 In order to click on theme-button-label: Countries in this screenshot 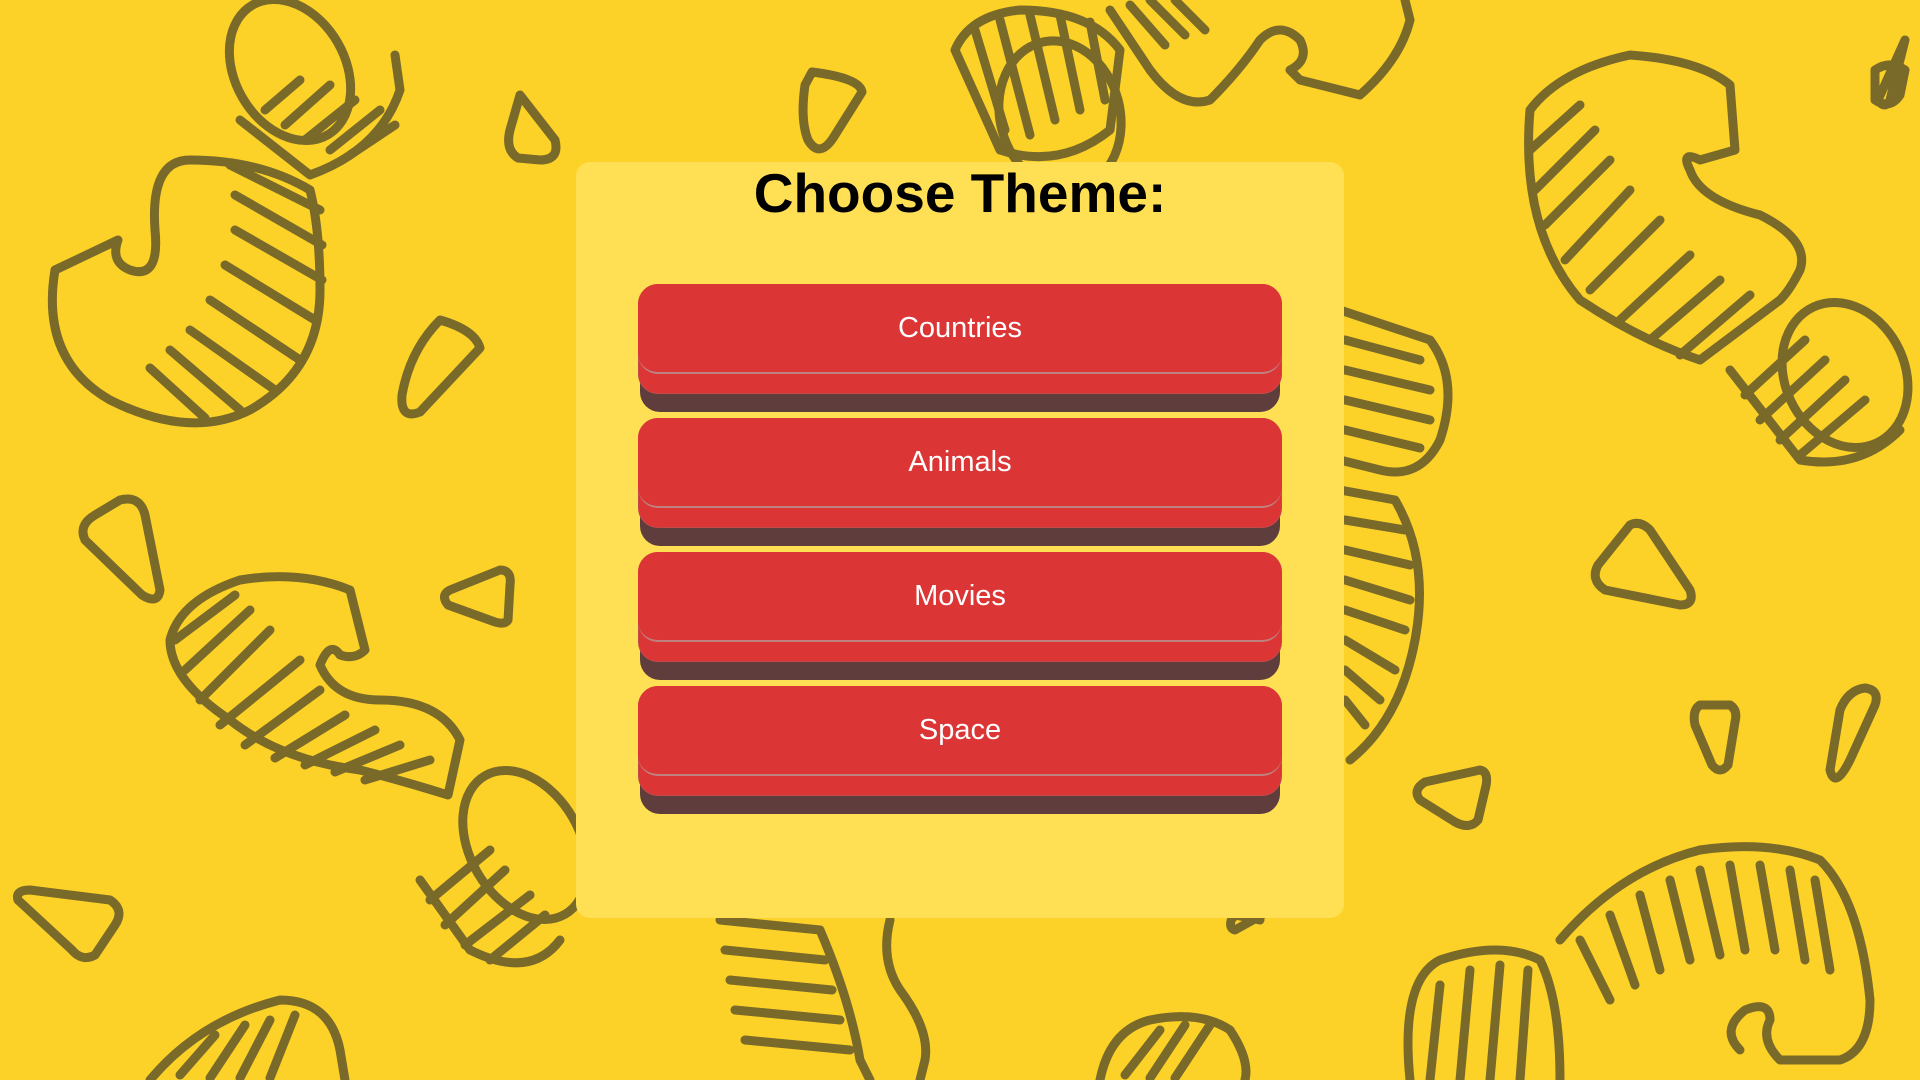, I will do `click(960, 328)`.